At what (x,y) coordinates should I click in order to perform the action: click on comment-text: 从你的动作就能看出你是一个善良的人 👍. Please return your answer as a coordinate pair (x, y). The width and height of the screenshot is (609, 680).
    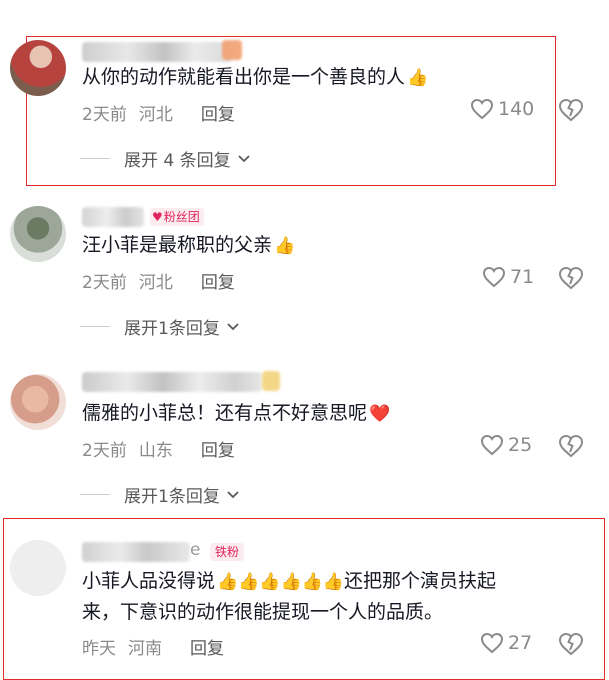
    Looking at the image, I should click on (327, 77).